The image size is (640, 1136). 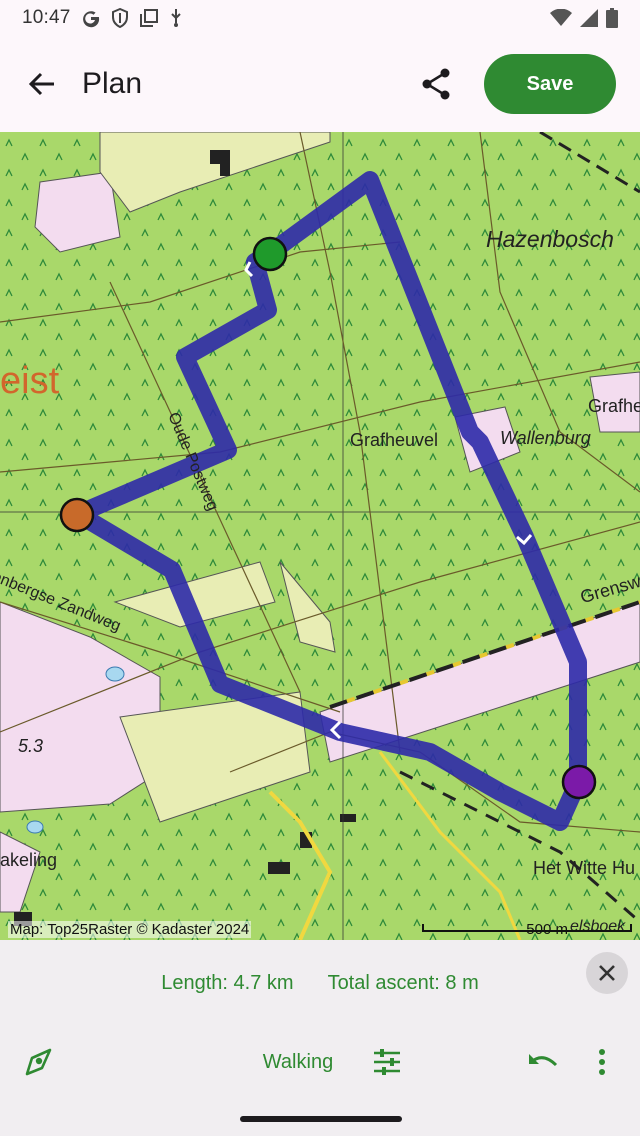 I want to click on page-title: Plan, so click(x=112, y=83).